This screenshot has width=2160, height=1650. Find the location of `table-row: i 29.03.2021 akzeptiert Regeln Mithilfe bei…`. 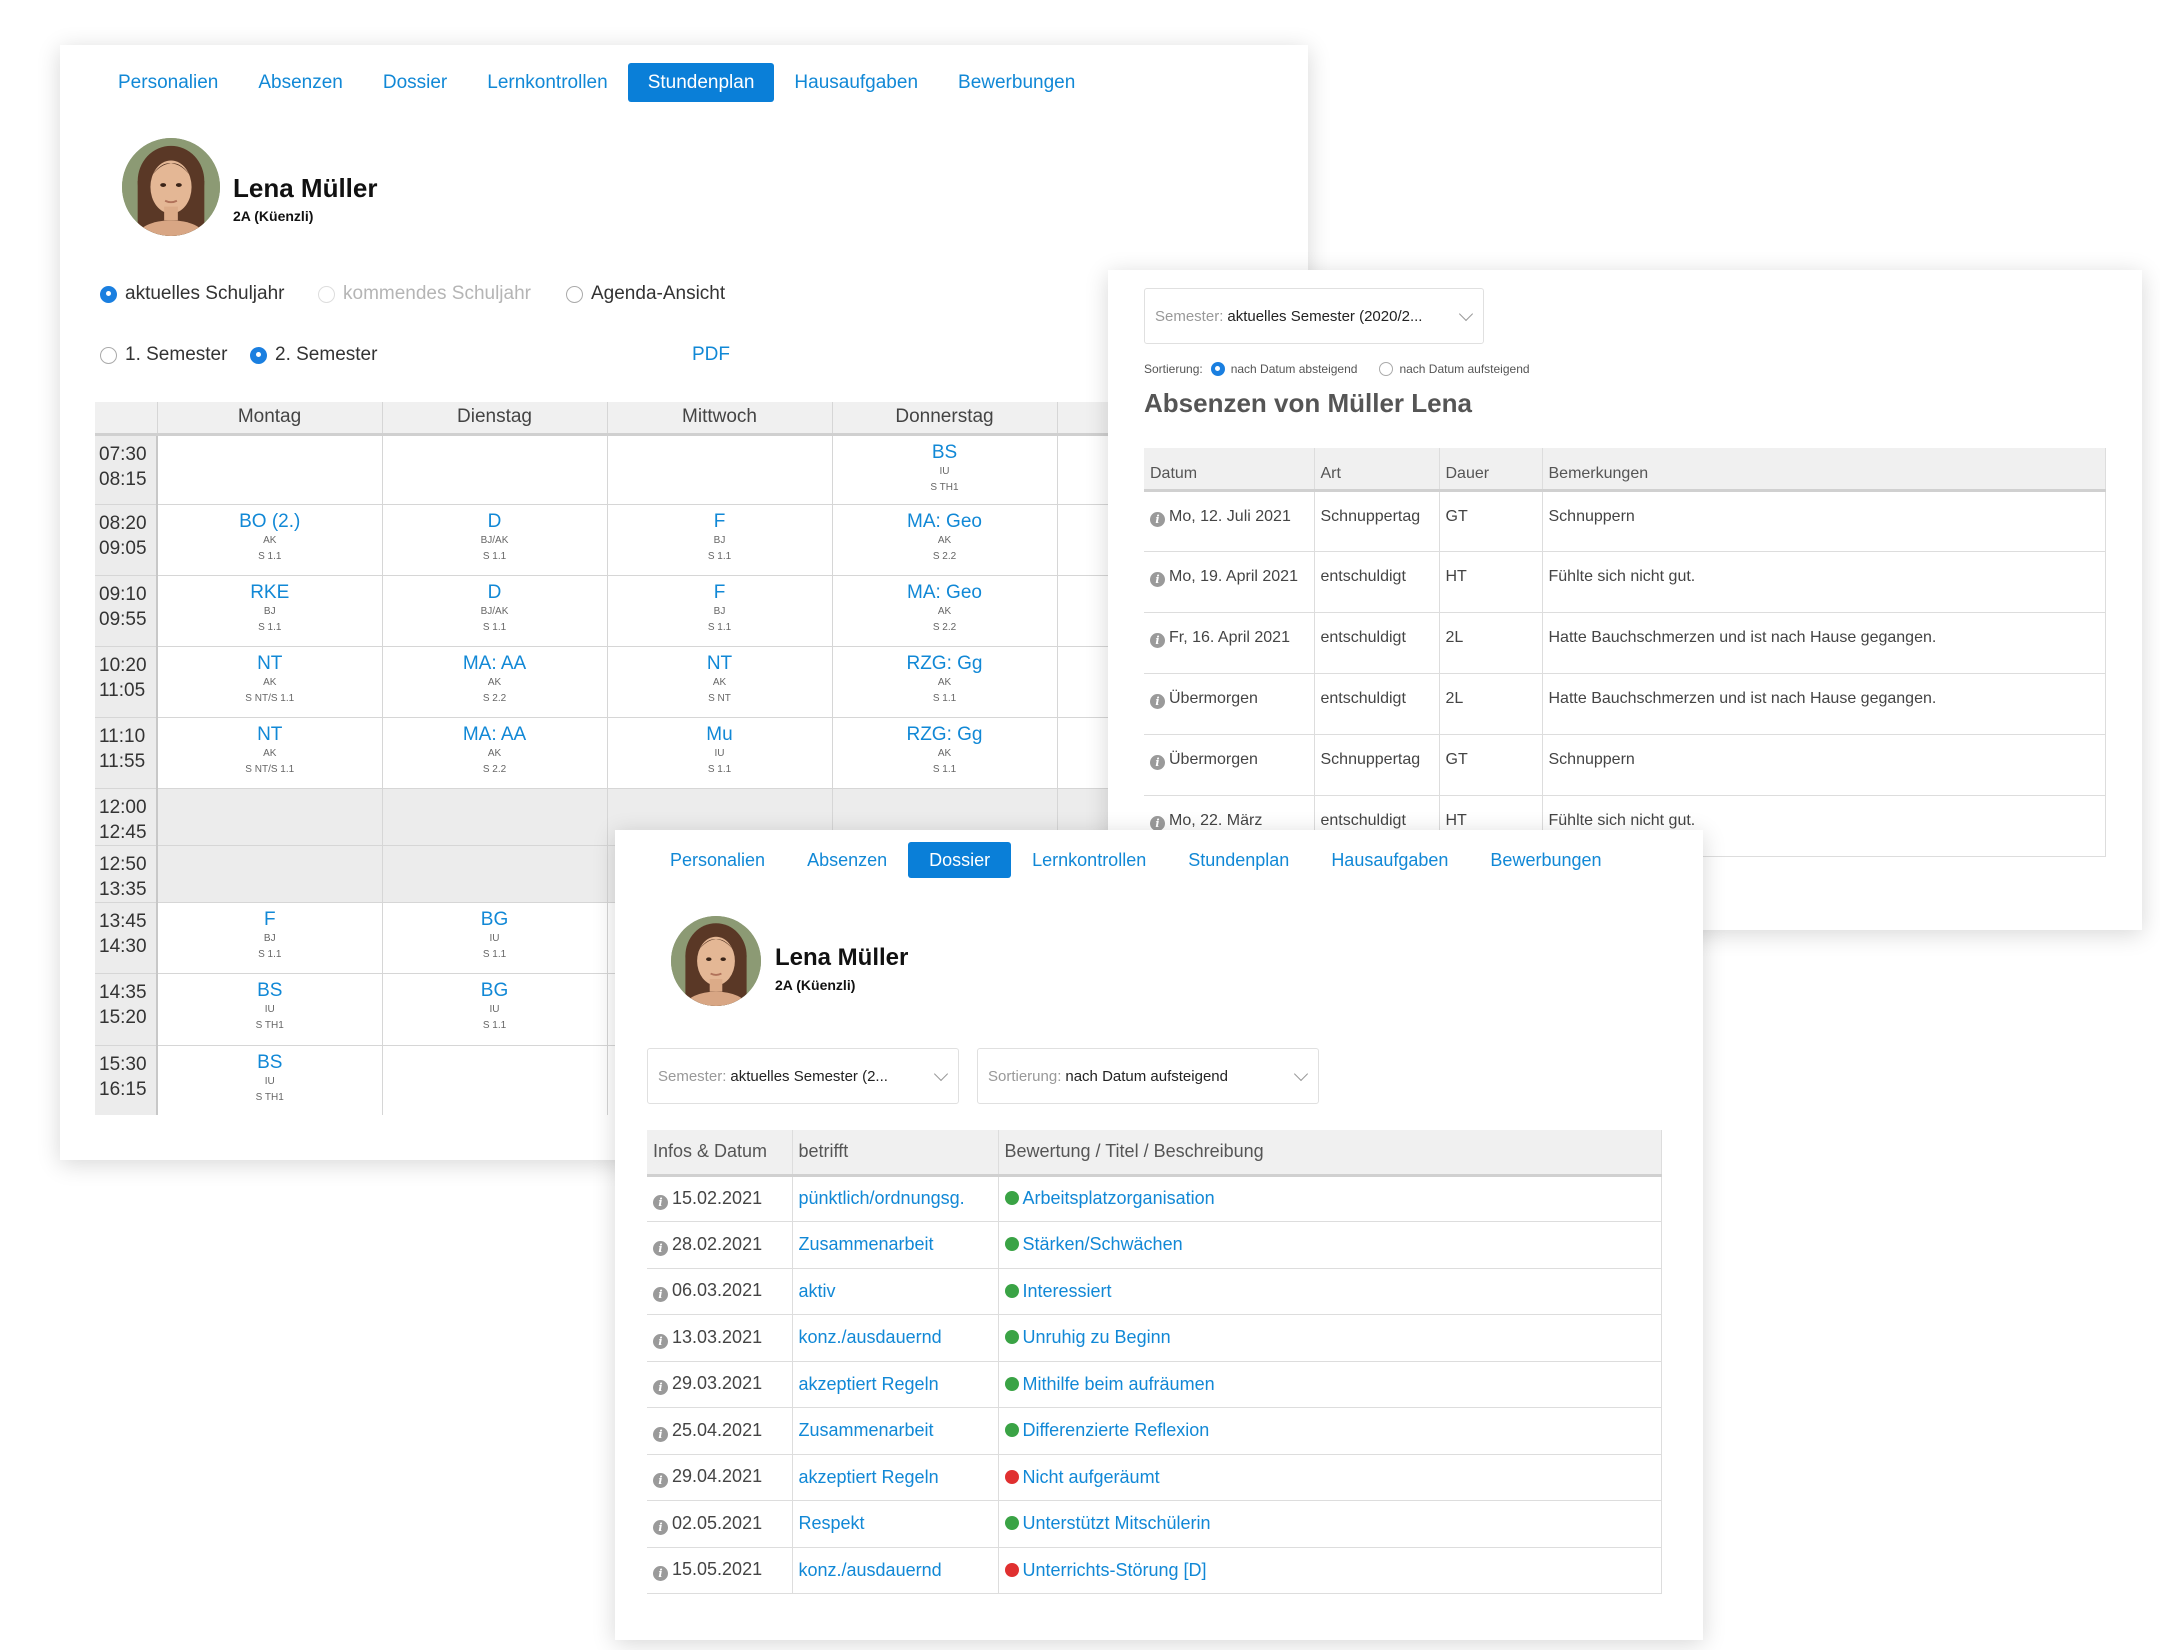

table-row: i 29.03.2021 akzeptiert Regeln Mithilfe bei… is located at coordinates (1154, 1384).